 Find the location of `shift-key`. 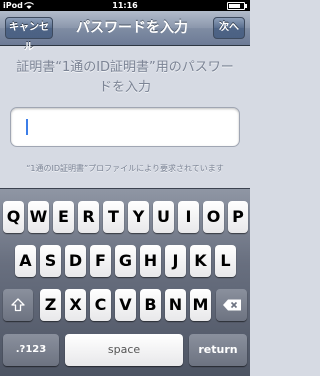

shift-key is located at coordinates (18, 305).